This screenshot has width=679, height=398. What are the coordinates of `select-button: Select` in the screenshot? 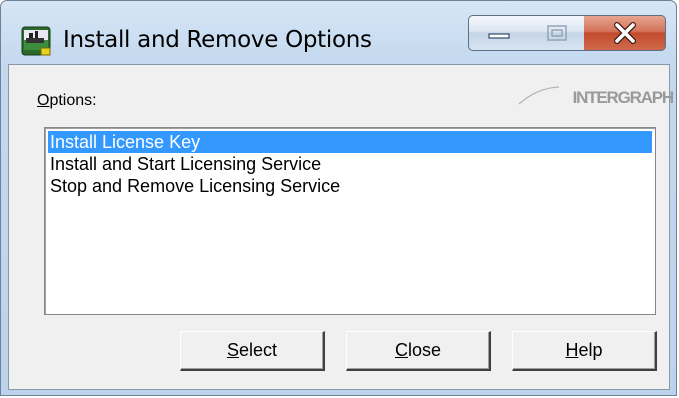 It's located at (252, 351).